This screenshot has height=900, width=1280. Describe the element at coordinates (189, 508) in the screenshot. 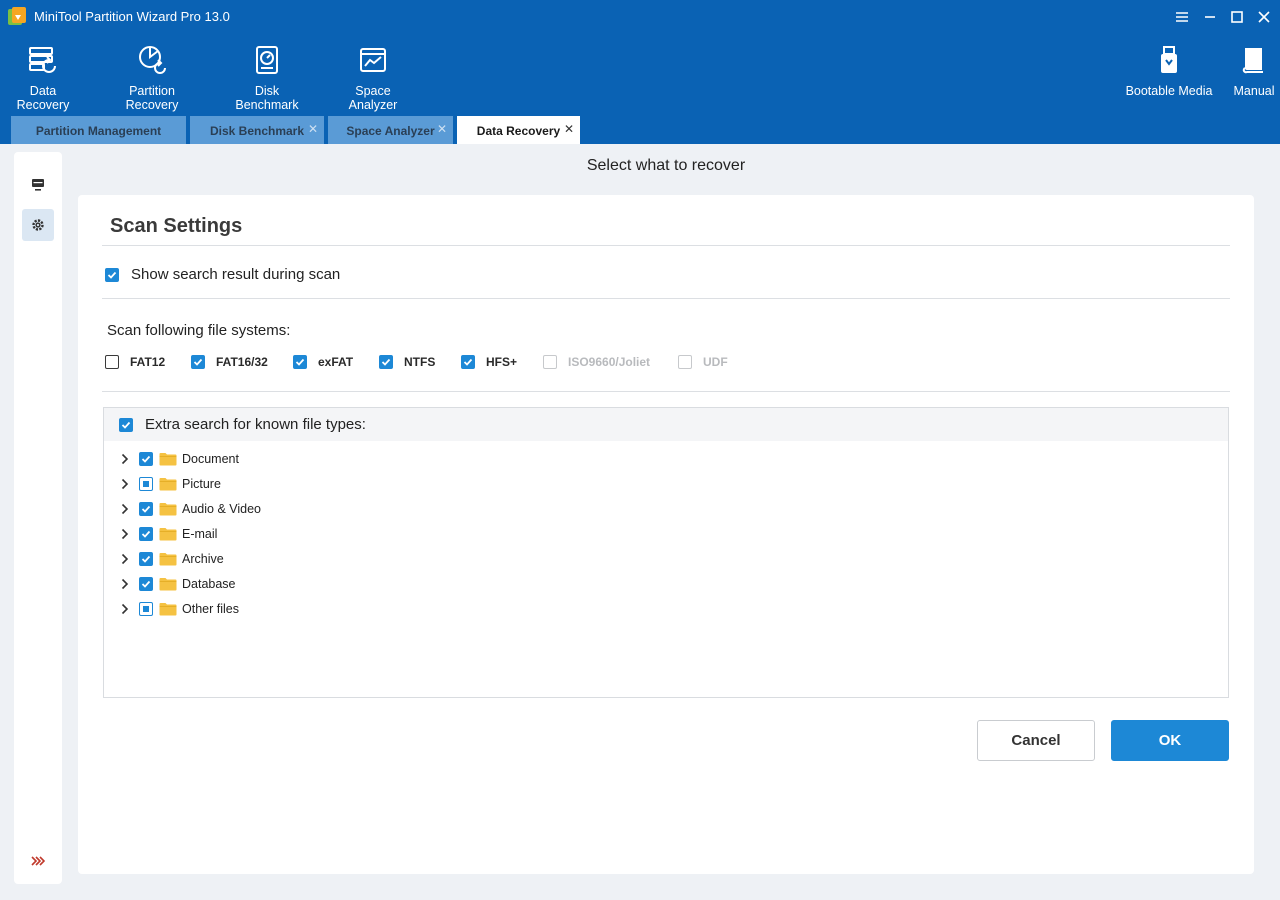

I see `tree-item-audio-video: Audio & Video` at that location.